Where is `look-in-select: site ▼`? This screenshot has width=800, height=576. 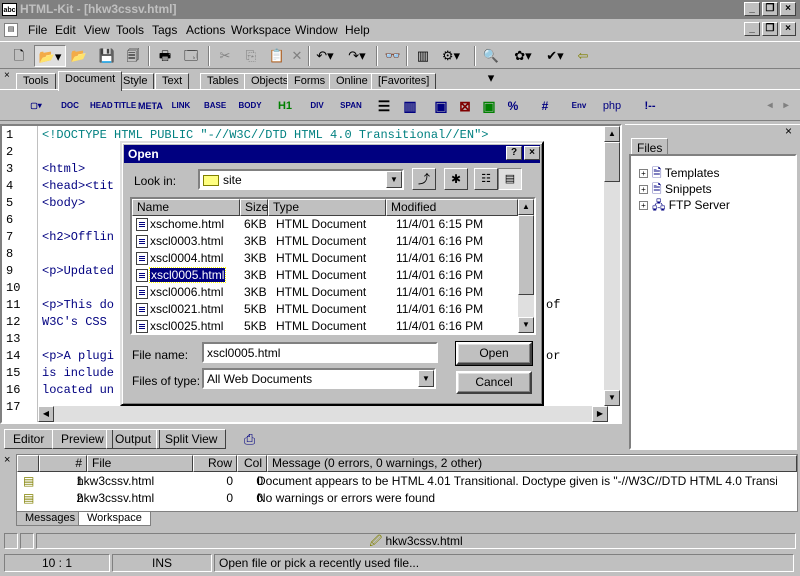 look-in-select: site ▼ is located at coordinates (301, 179).